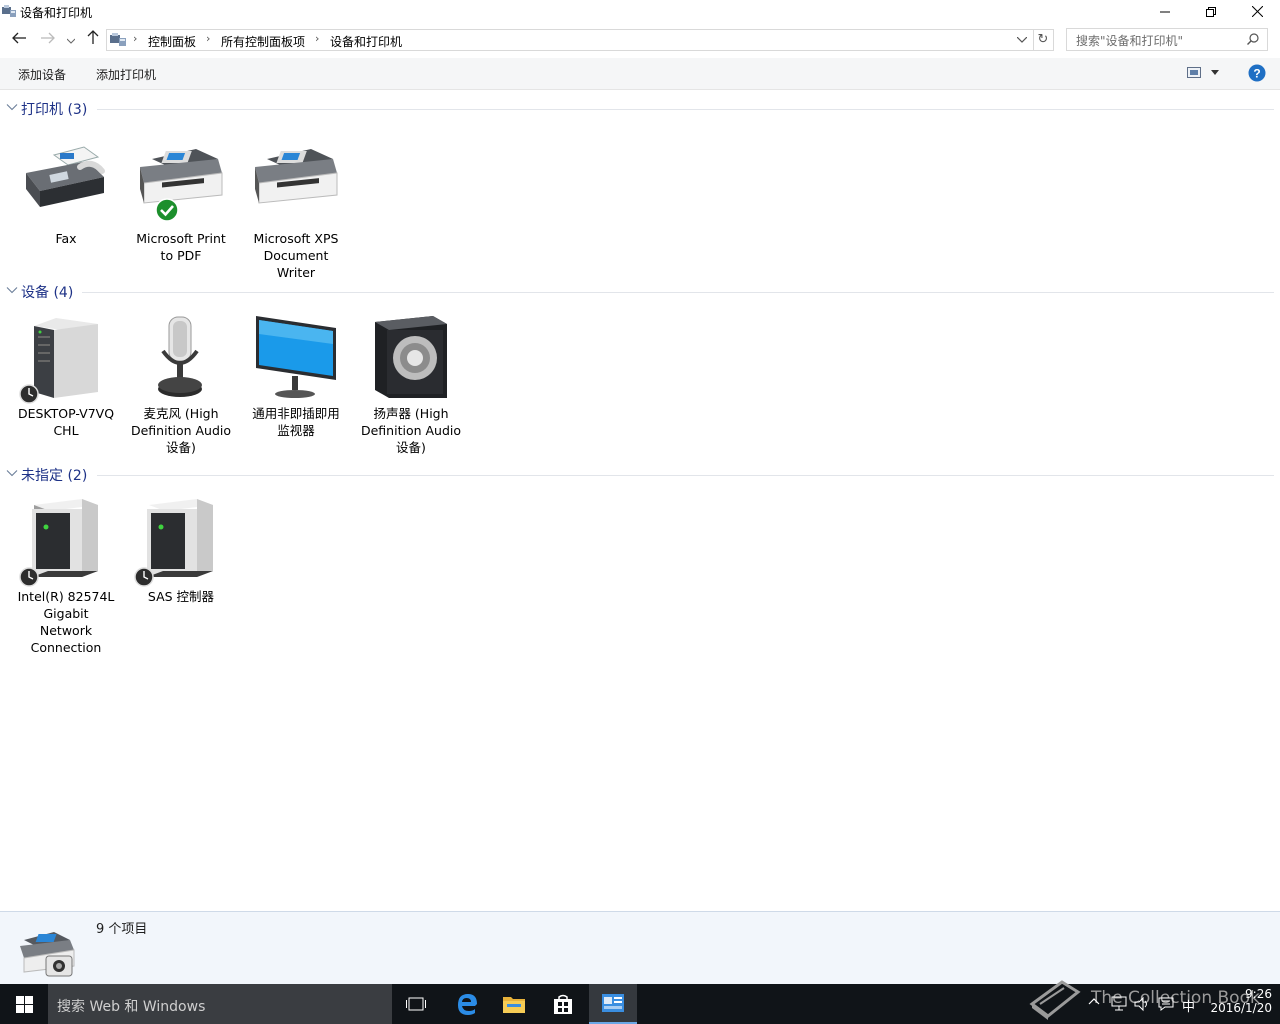 Image resolution: width=1280 pixels, height=1024 pixels. I want to click on task-view-icon, so click(416, 1004).